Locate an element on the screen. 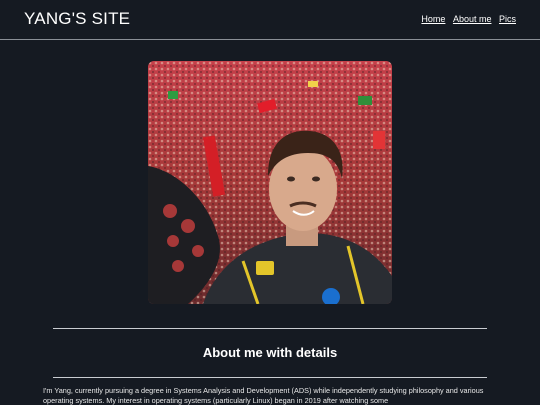  section-divider-top is located at coordinates (270, 328).